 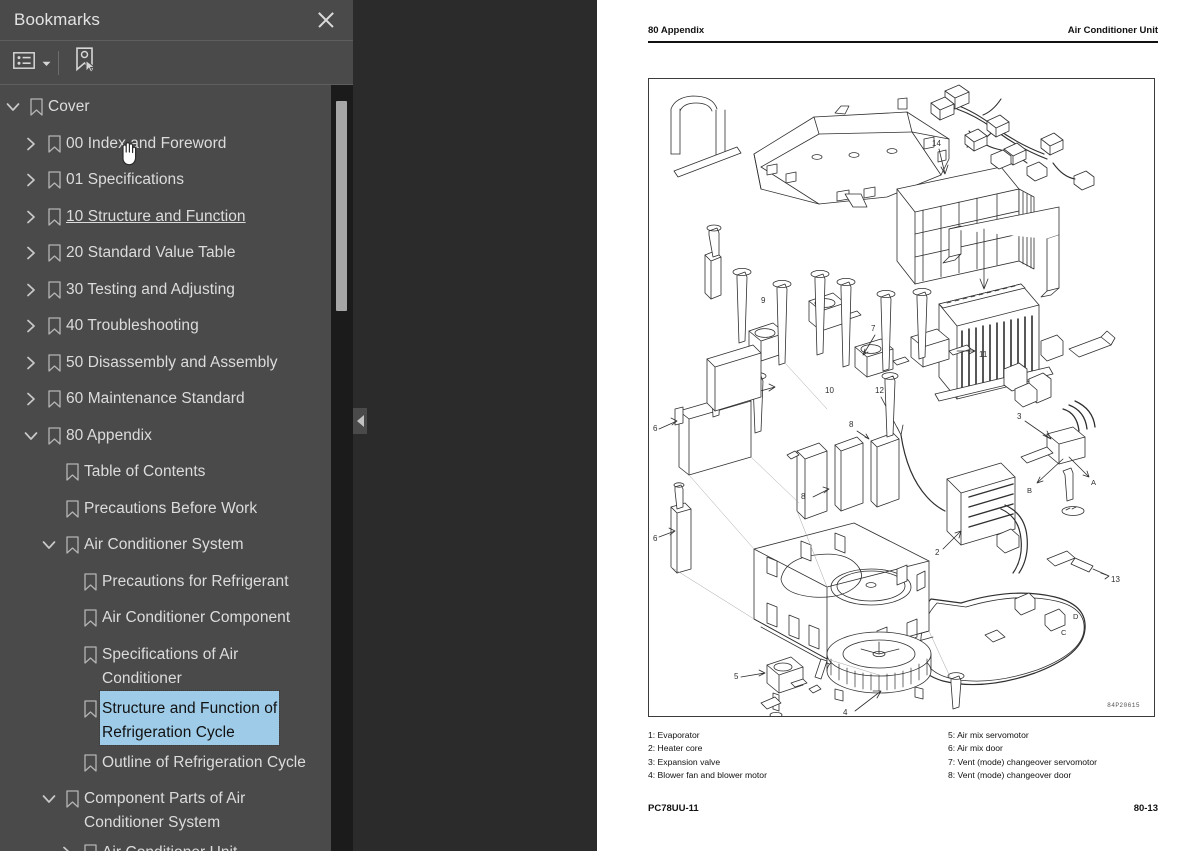 What do you see at coordinates (109, 435) in the screenshot?
I see `bookmark-label: 80 Appendix` at bounding box center [109, 435].